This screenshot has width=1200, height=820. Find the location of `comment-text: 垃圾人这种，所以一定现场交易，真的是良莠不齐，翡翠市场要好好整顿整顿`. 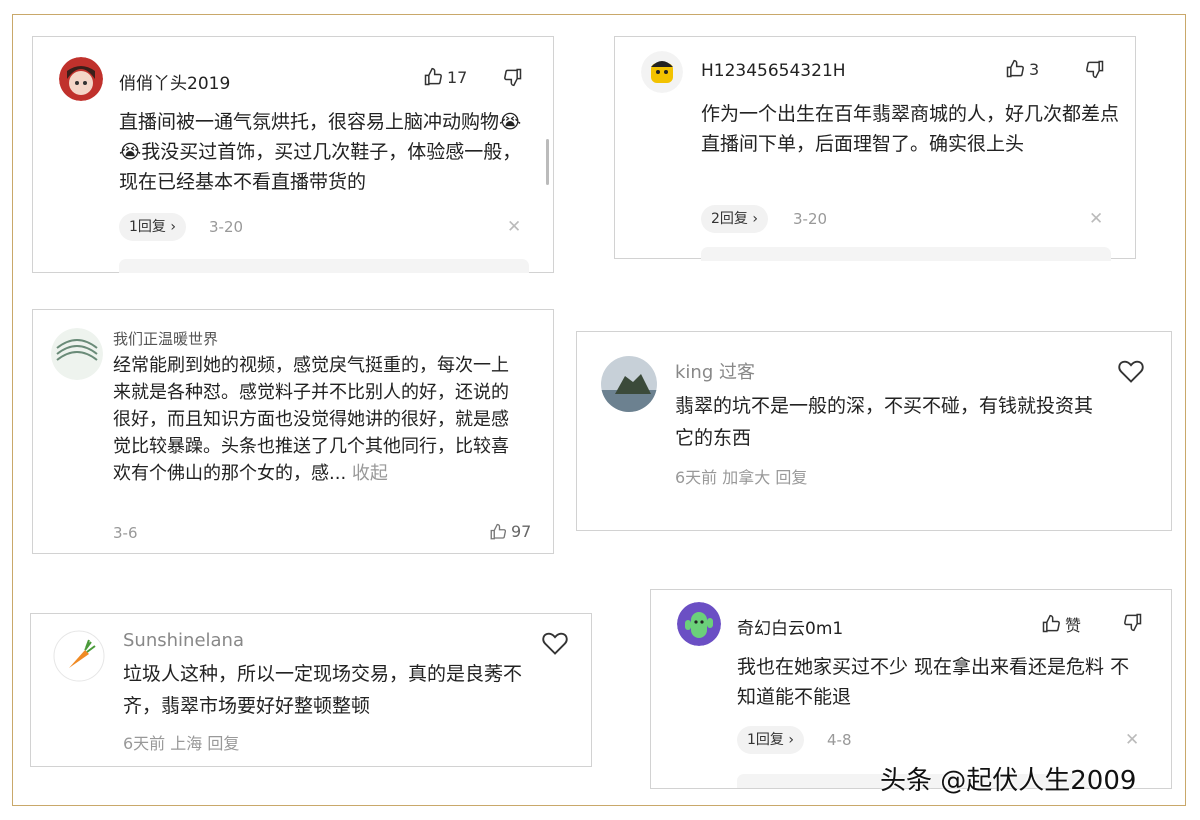

comment-text: 垃圾人这种，所以一定现场交易，真的是良莠不齐，翡翠市场要好好整顿整顿 is located at coordinates (323, 690).